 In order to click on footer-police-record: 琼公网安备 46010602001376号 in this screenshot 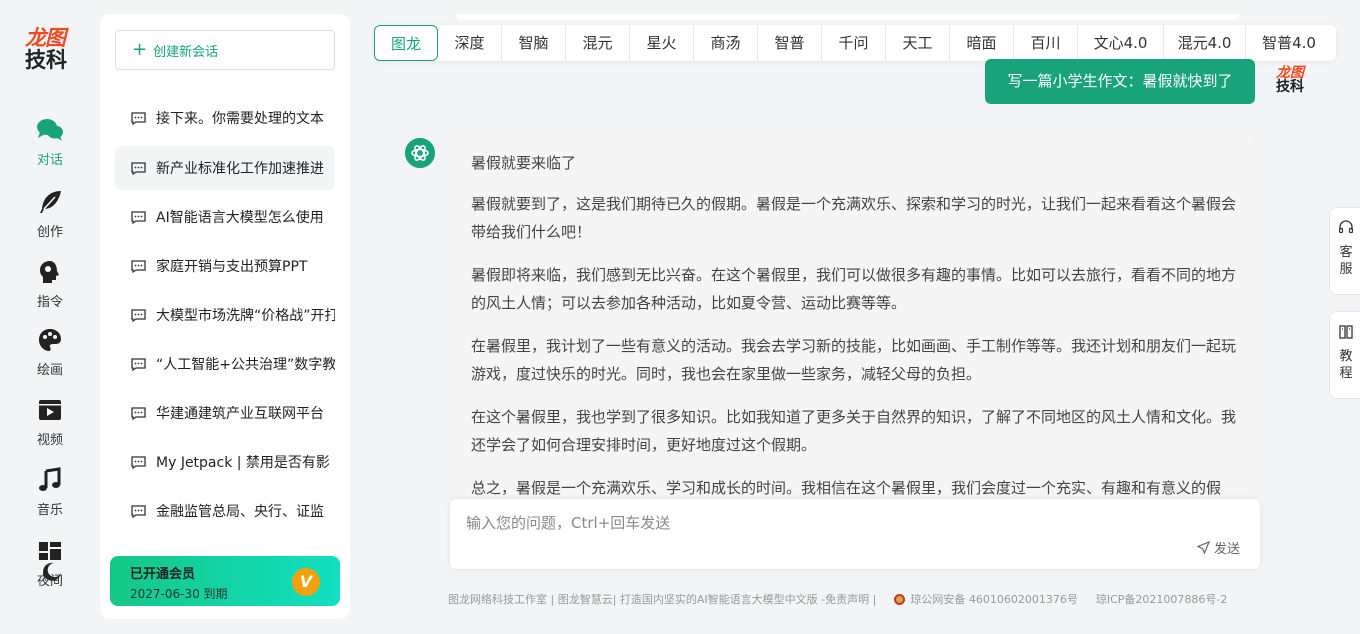, I will do `click(993, 599)`.